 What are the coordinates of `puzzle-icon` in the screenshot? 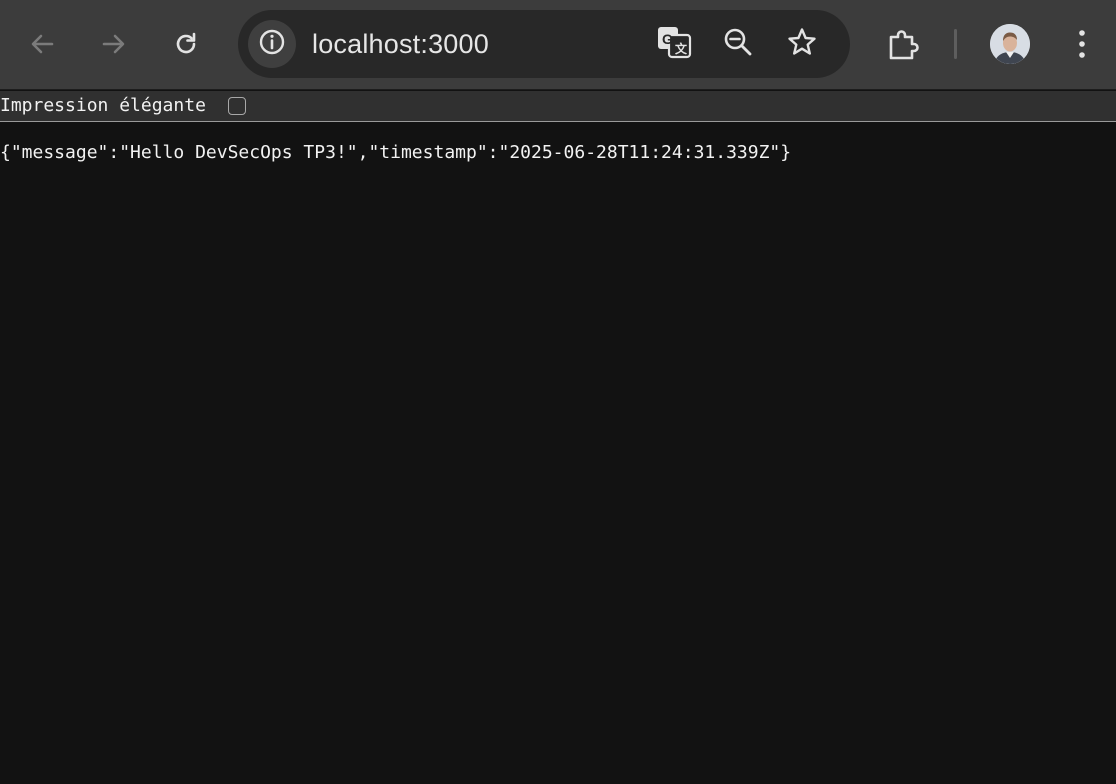 It's located at (903, 44).